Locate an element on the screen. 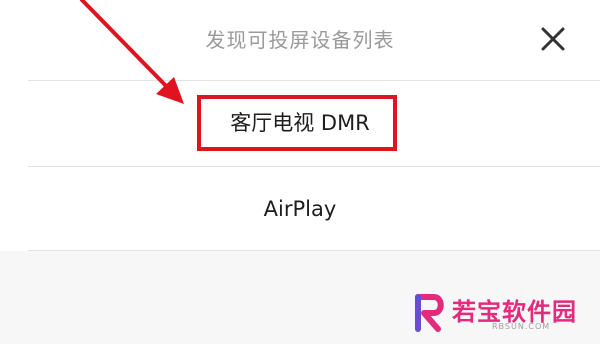 The width and height of the screenshot is (600, 344). watermark-logo is located at coordinates (429, 313).